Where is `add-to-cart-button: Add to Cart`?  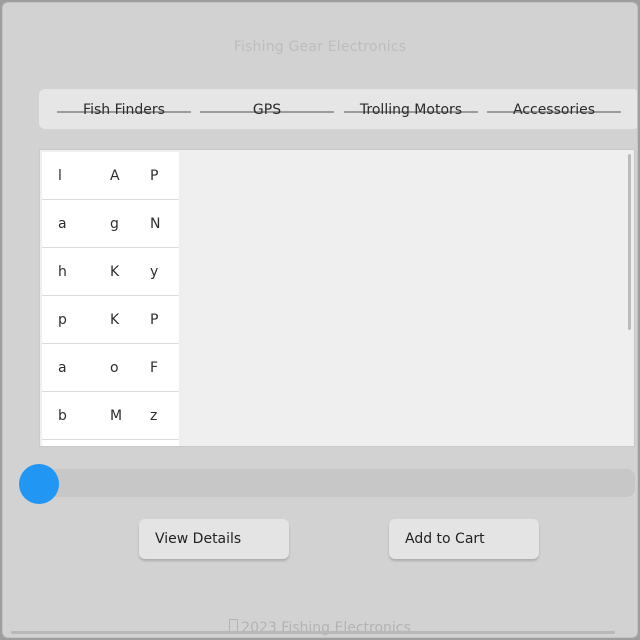 add-to-cart-button: Add to Cart is located at coordinates (464, 539).